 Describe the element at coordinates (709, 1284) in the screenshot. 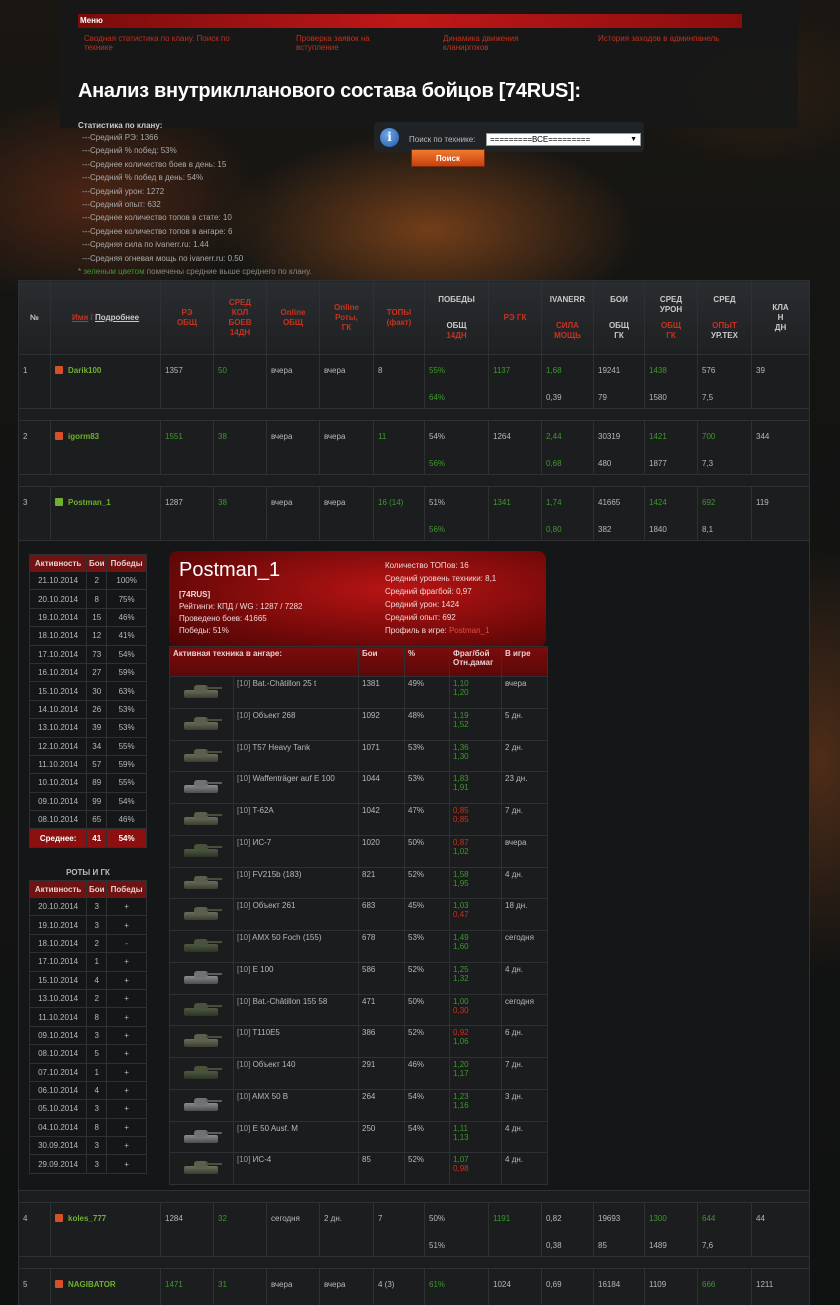

I see `player-xp-xp: 666` at that location.